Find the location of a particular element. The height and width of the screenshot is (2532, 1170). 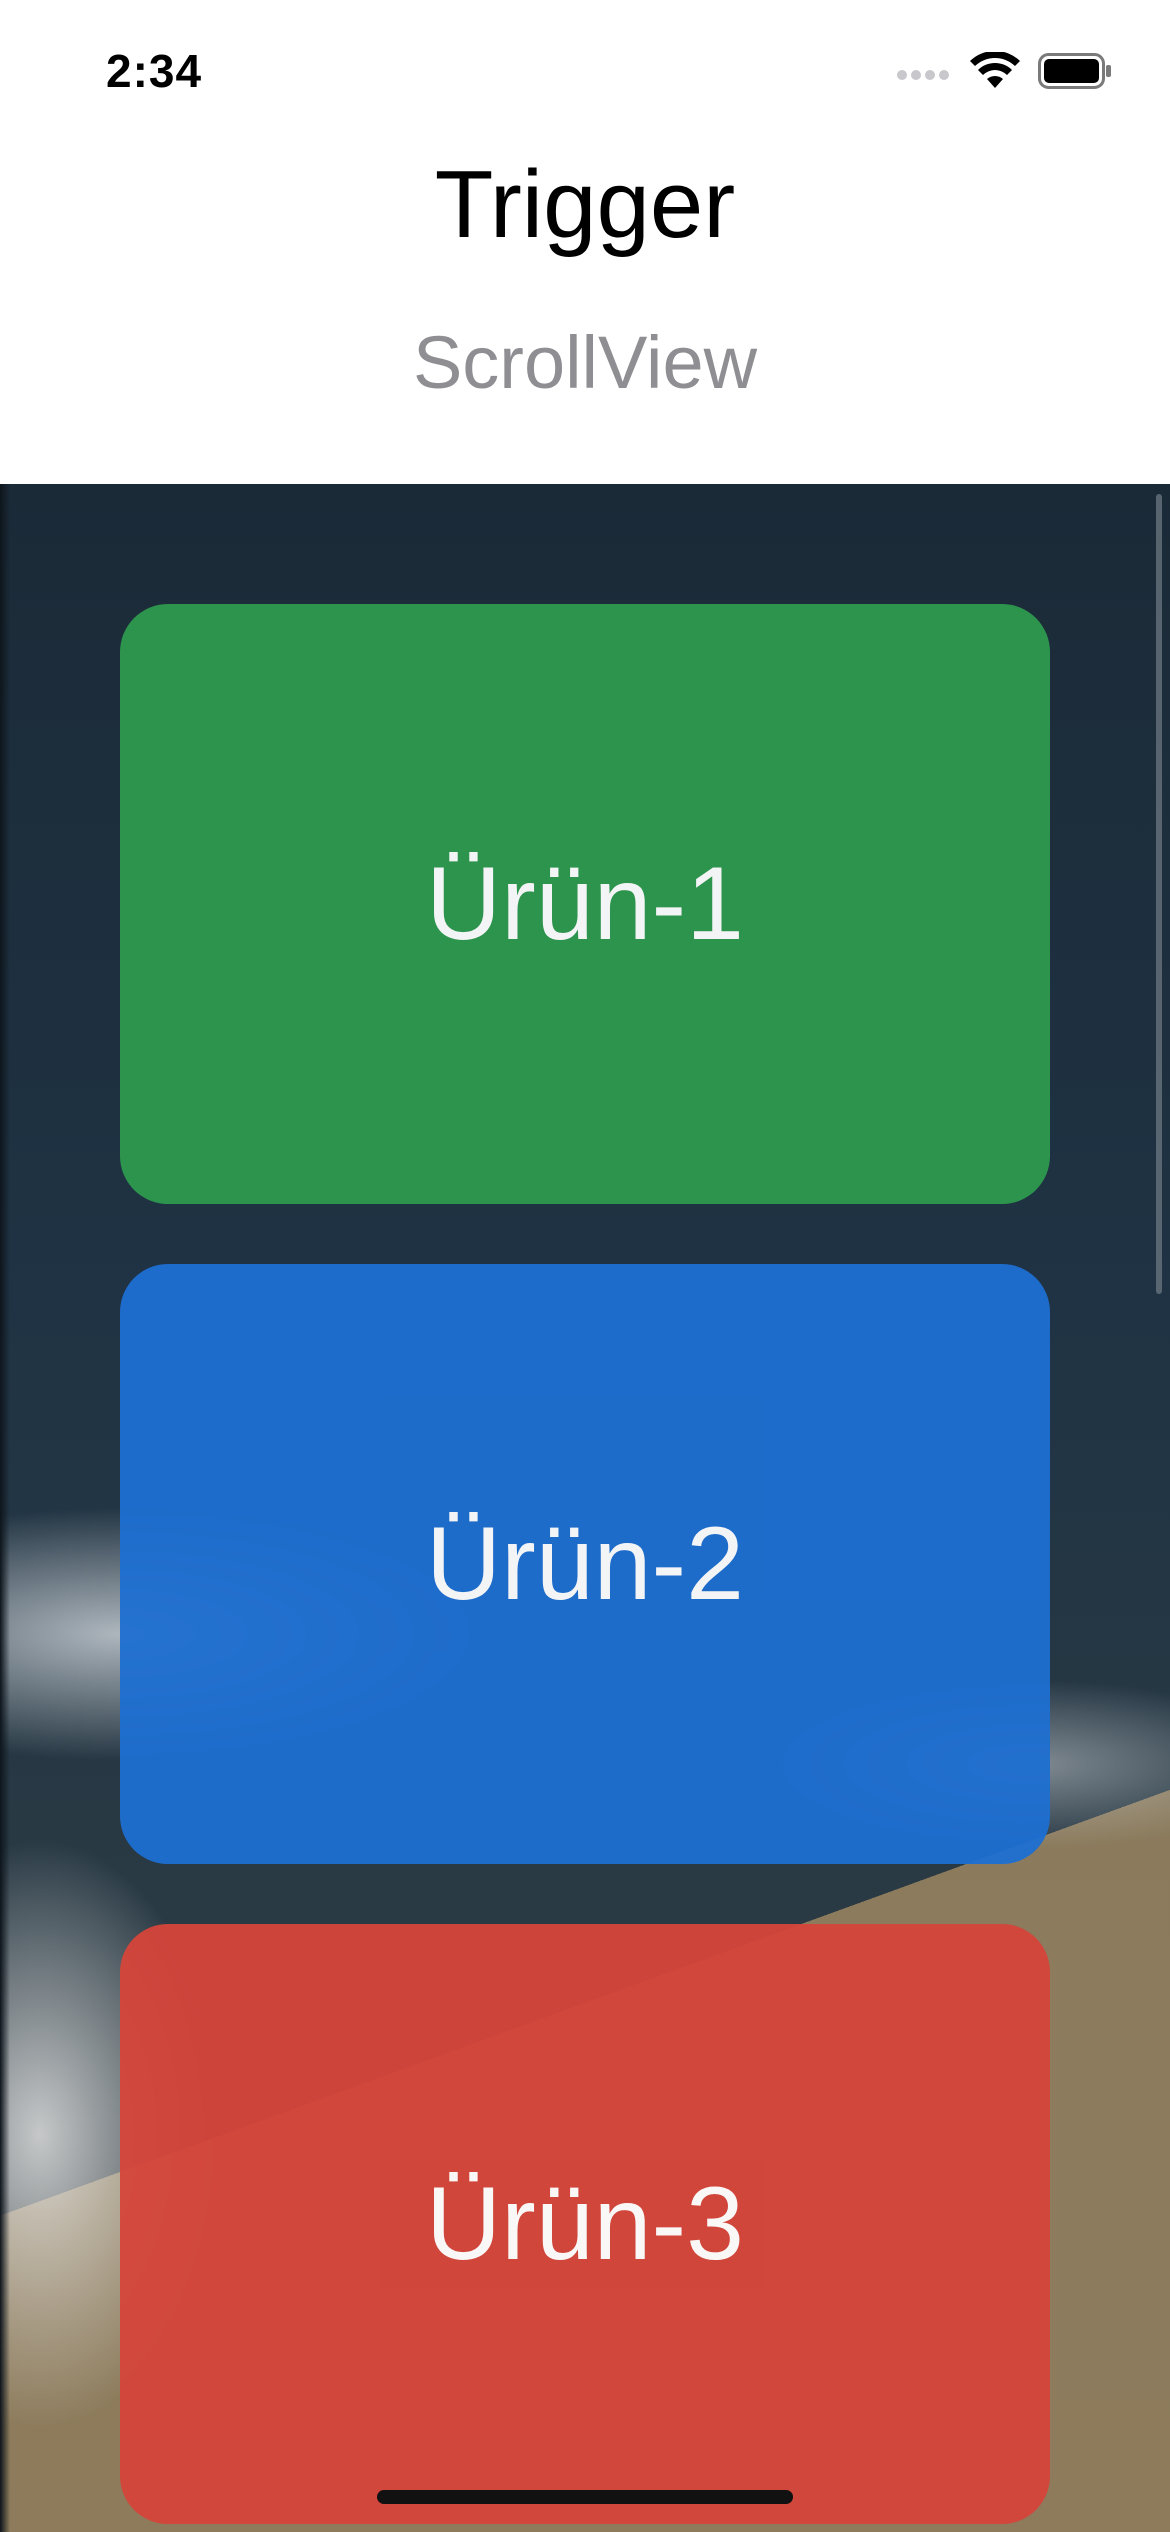

product-card-label: Ürün-1 is located at coordinates (585, 903).